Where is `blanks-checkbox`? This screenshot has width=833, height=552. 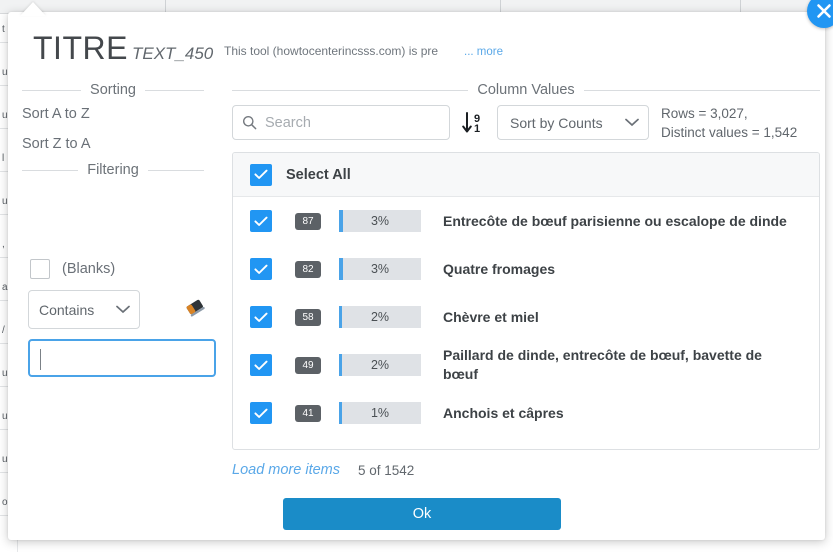
blanks-checkbox is located at coordinates (40, 269).